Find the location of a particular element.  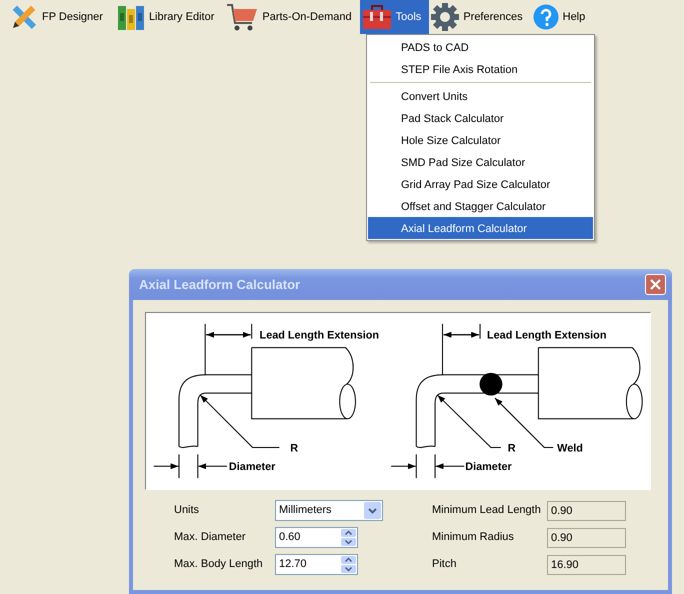

toolbox-icon is located at coordinates (377, 17).